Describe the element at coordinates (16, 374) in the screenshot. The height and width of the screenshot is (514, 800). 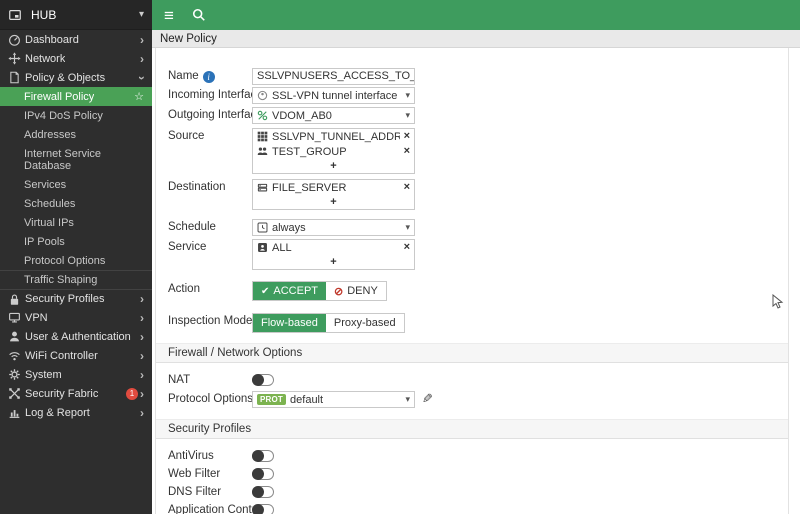
I see `gear-icon` at that location.